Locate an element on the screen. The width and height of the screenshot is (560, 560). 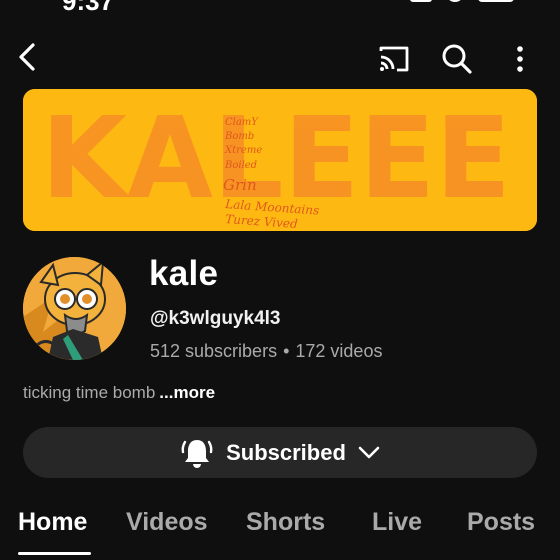
chevron-left-icon is located at coordinates (27, 57).